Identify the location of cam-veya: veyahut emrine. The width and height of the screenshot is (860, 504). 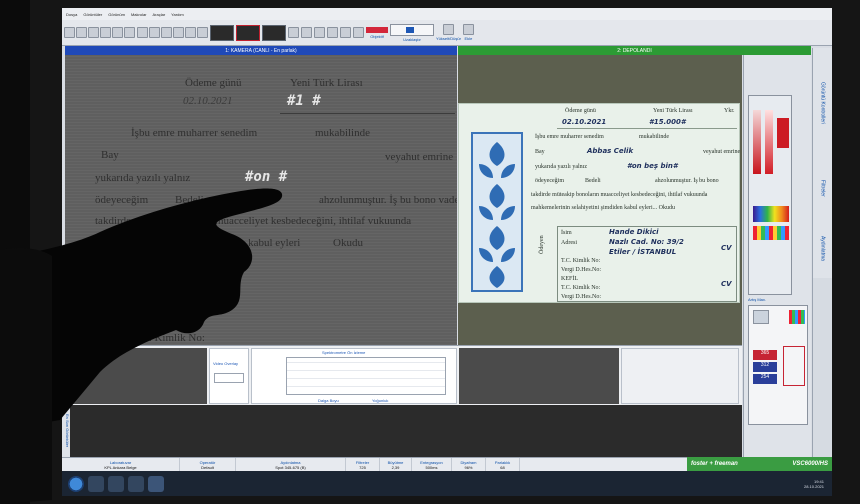
(419, 157).